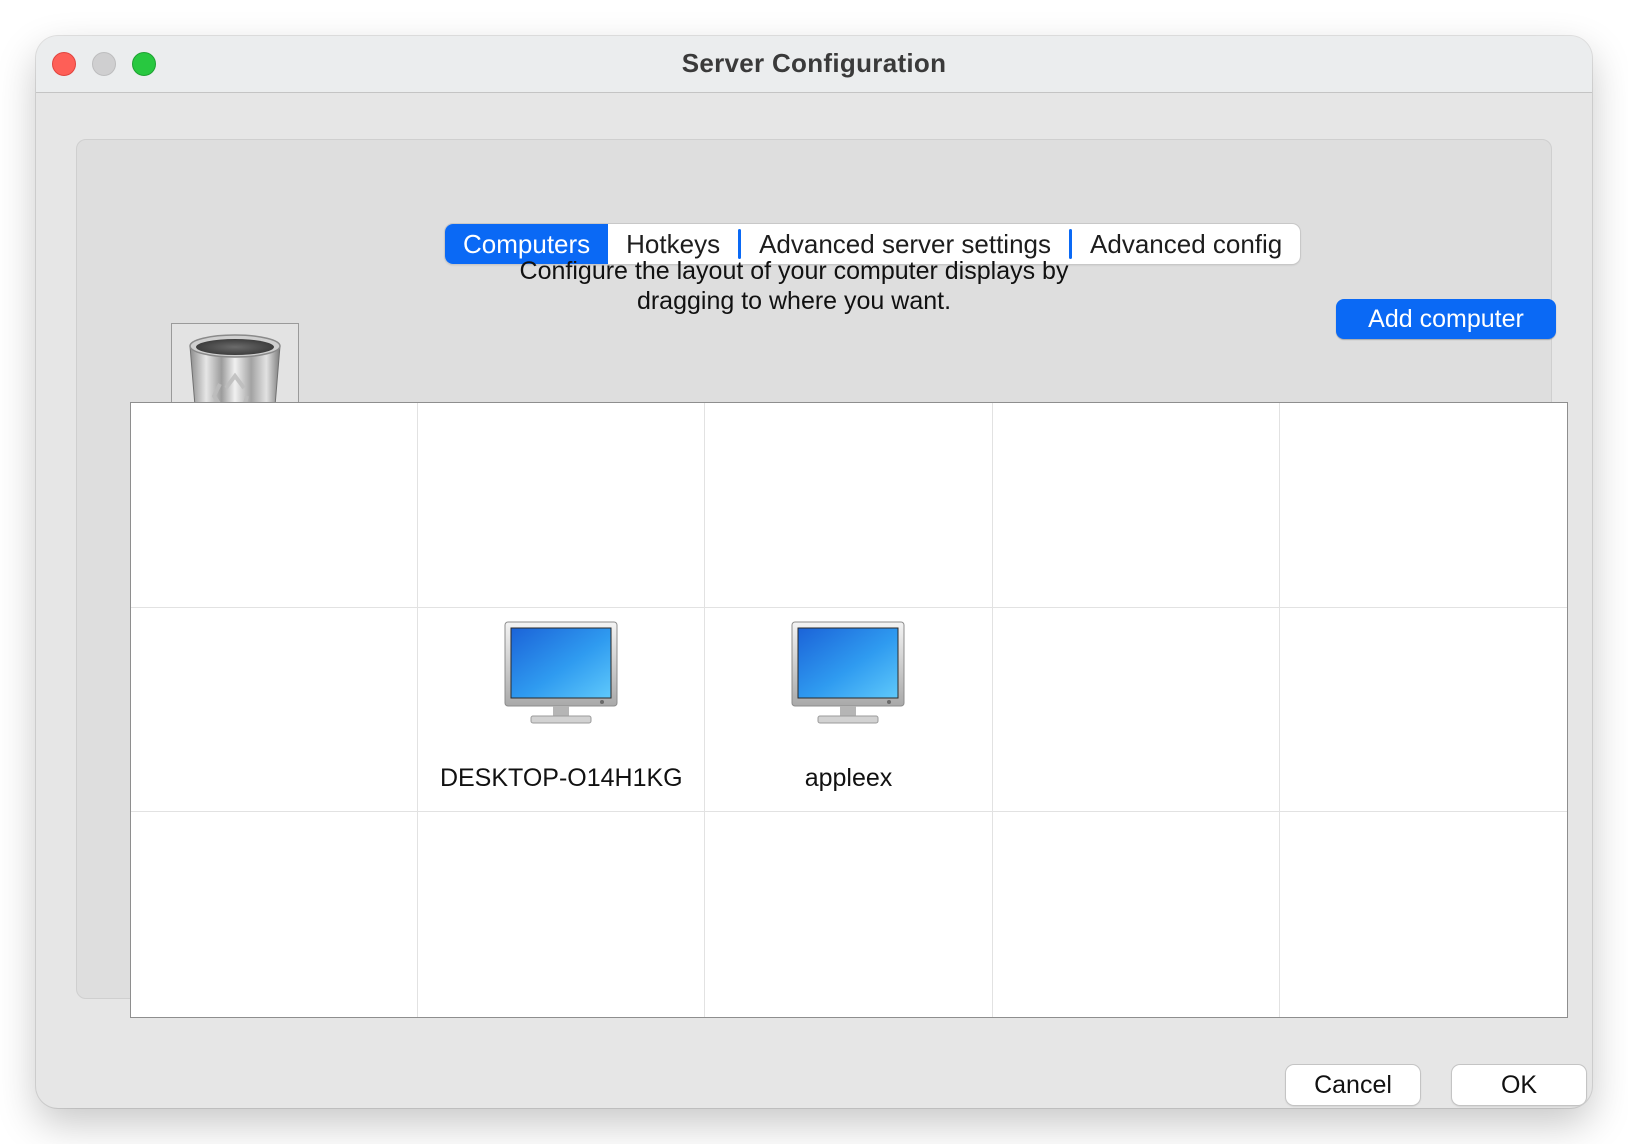  Describe the element at coordinates (848, 777) in the screenshot. I see `screen-name-label: appleex` at that location.